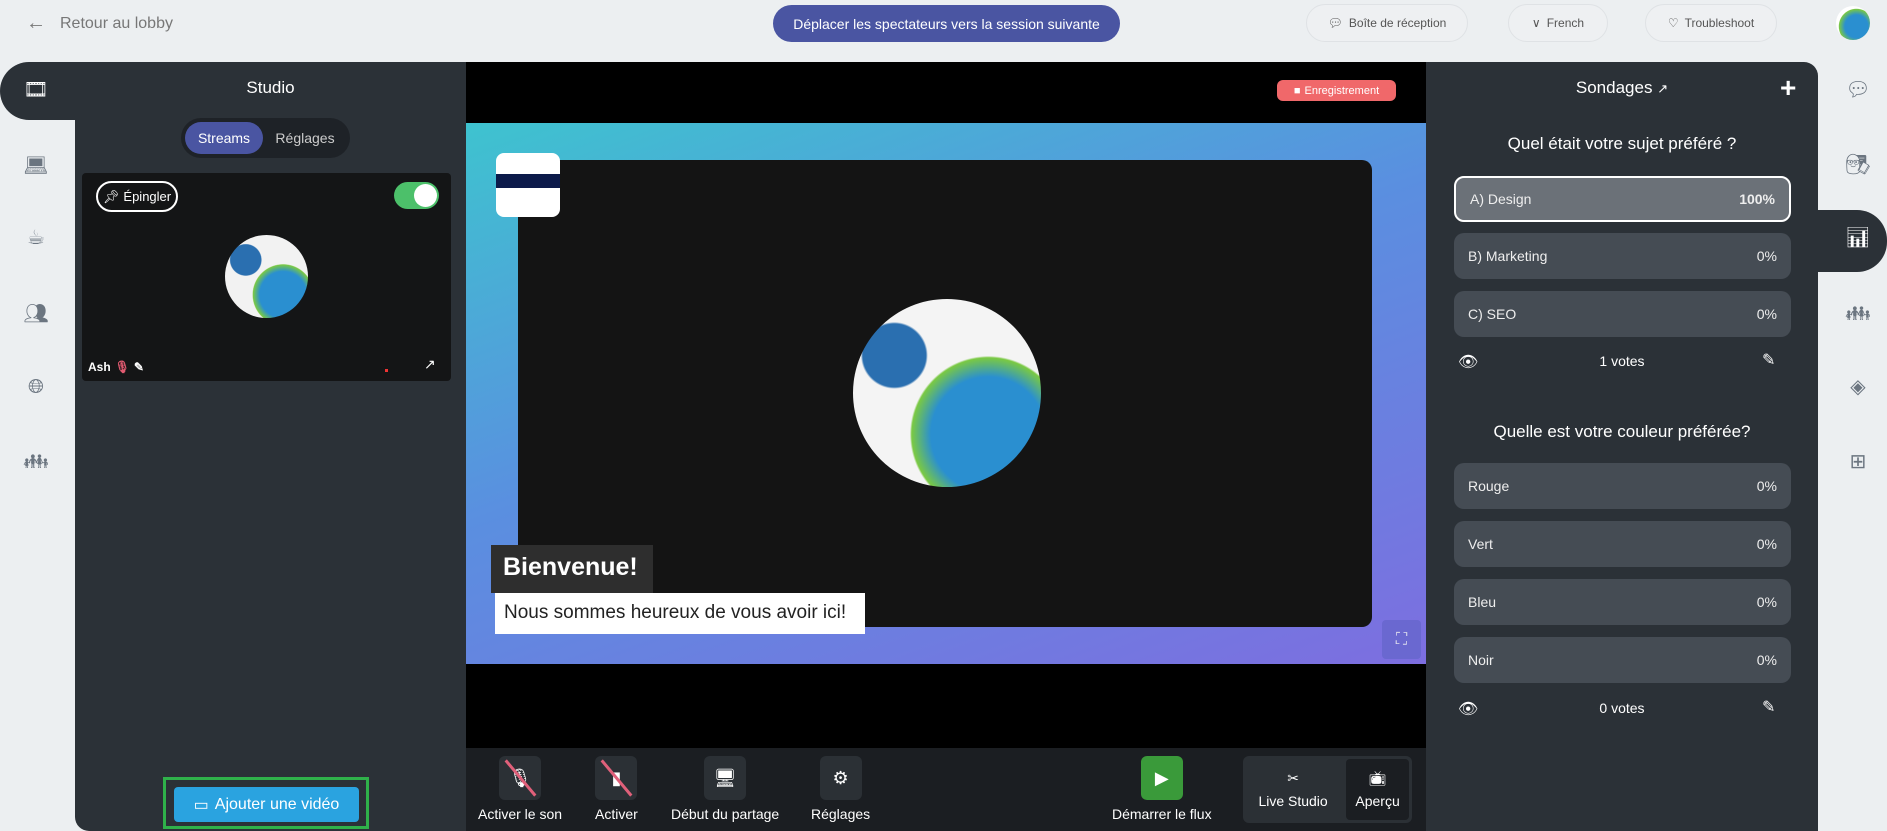 This screenshot has width=1887, height=831. I want to click on troubleshoot-button: ♡ Troubleshoot, so click(1711, 23).